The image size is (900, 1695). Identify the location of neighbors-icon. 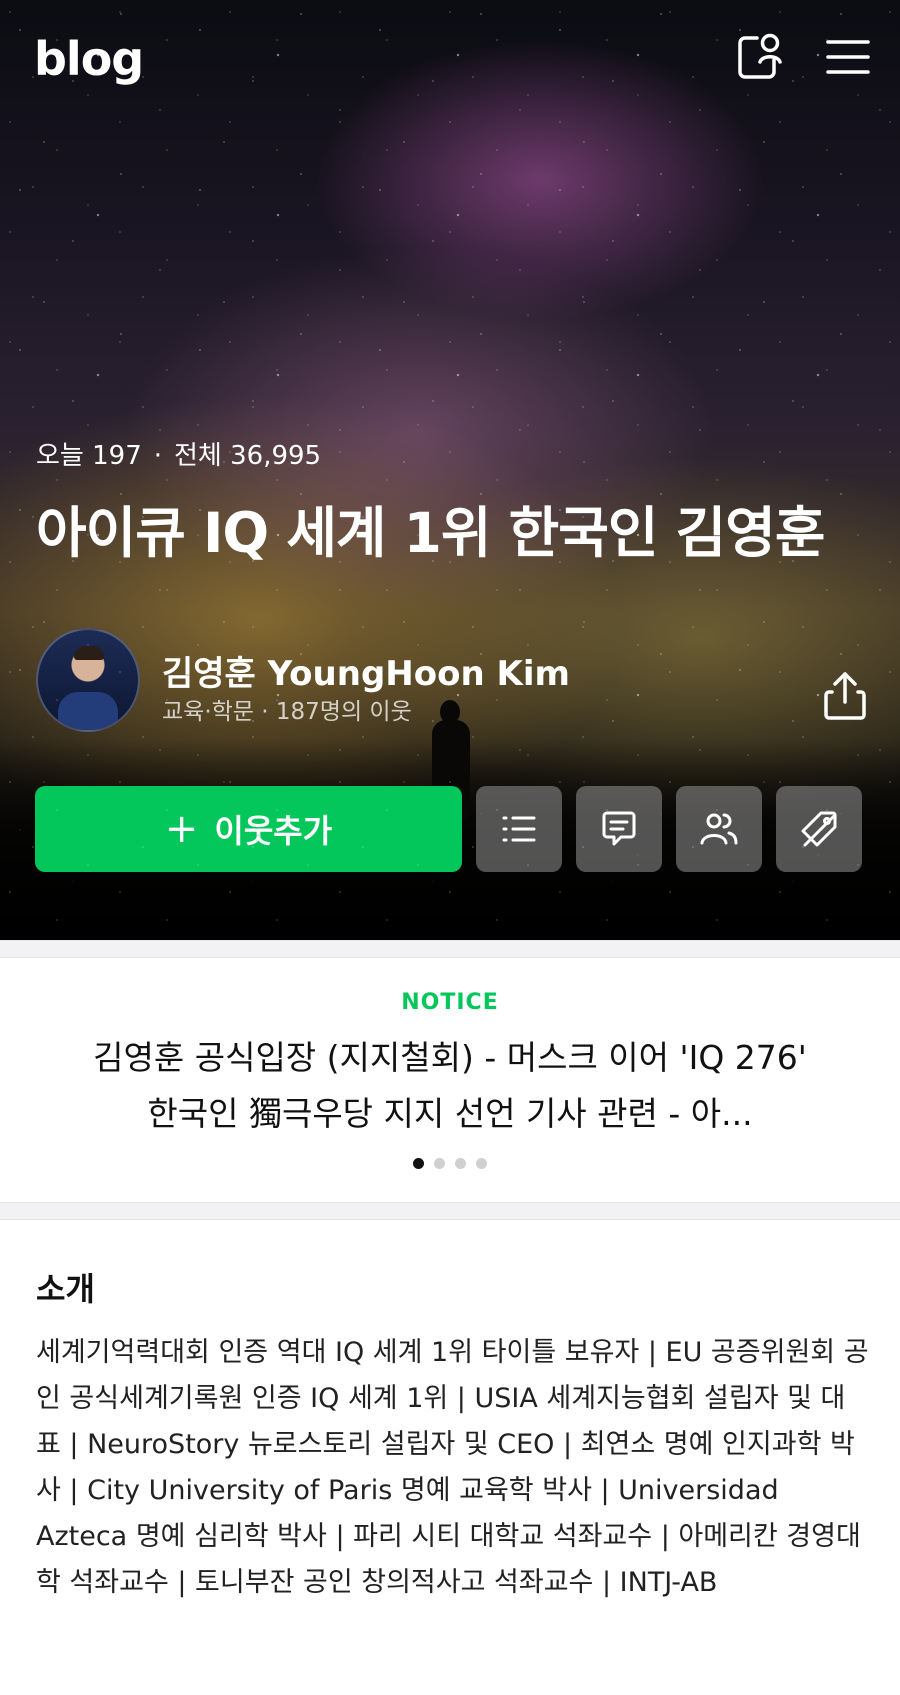
(719, 829).